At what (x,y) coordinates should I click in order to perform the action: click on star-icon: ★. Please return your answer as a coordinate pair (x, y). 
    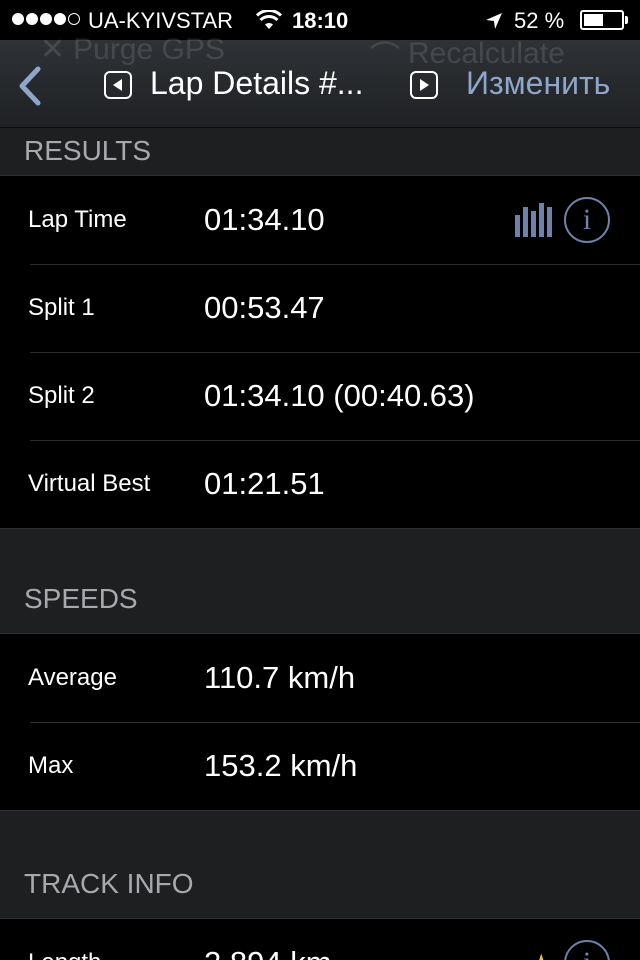
    Looking at the image, I should click on (541, 954).